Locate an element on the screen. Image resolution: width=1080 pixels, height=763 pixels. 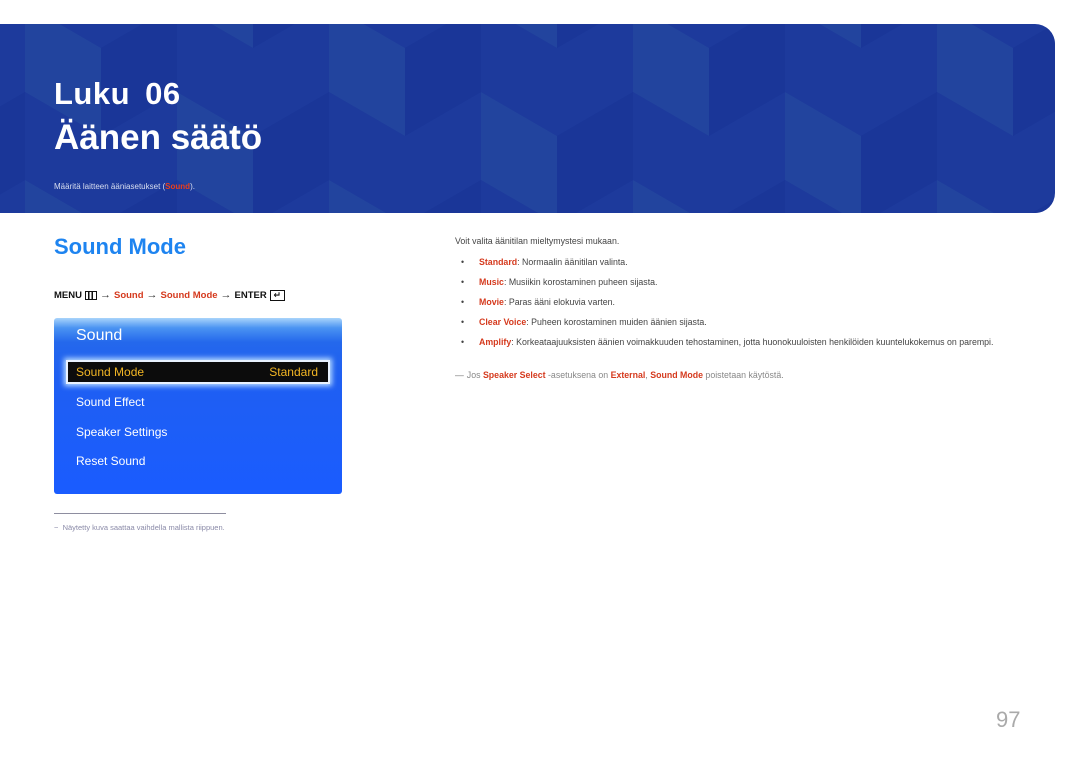
list-item-term: Movie is located at coordinates (491, 302).